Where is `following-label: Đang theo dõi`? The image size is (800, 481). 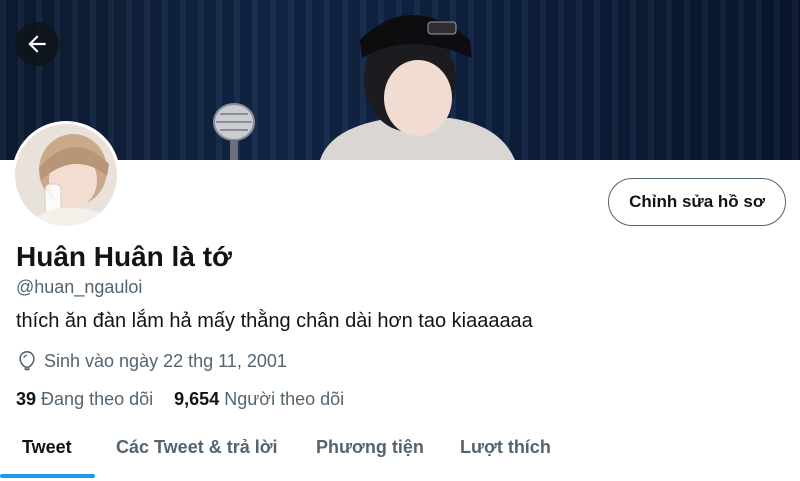 following-label: Đang theo dõi is located at coordinates (97, 399).